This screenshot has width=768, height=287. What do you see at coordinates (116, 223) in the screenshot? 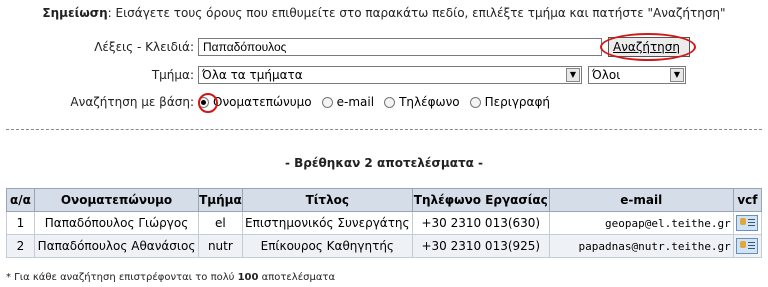
I see `cell-name: Παπαδόπουλος Γιώργος` at bounding box center [116, 223].